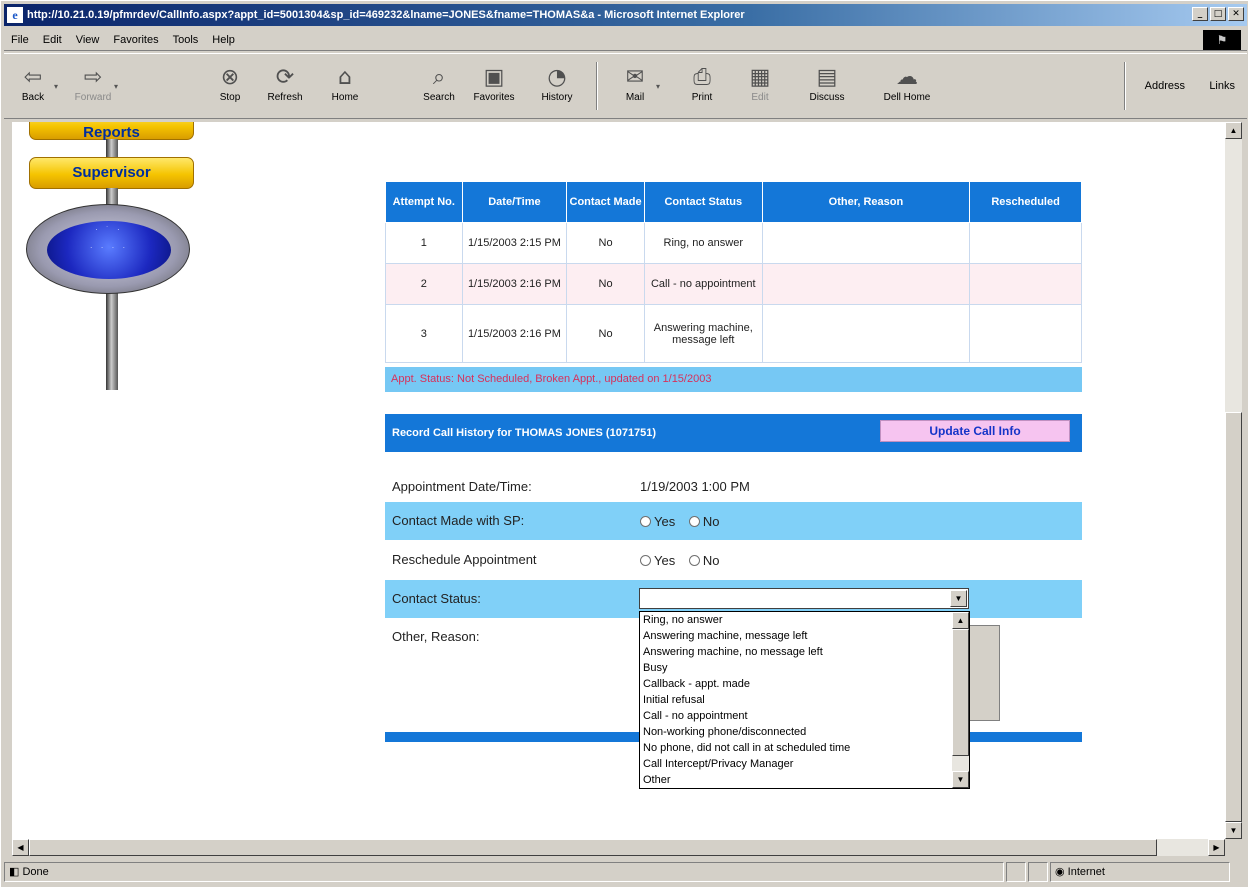 The width and height of the screenshot is (1249, 888). What do you see at coordinates (635, 77) in the screenshot?
I see `mail-icon: ✉` at bounding box center [635, 77].